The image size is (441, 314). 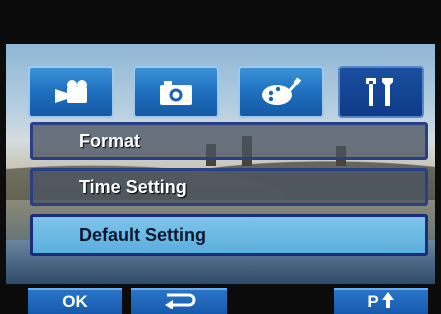 I want to click on tab-effects, so click(x=281, y=92).